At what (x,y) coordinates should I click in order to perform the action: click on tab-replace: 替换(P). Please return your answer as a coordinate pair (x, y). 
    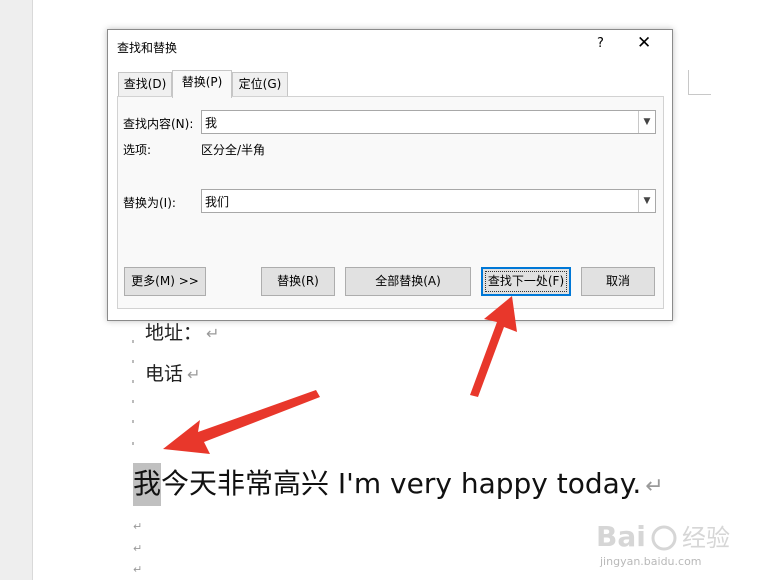
    Looking at the image, I should click on (202, 84).